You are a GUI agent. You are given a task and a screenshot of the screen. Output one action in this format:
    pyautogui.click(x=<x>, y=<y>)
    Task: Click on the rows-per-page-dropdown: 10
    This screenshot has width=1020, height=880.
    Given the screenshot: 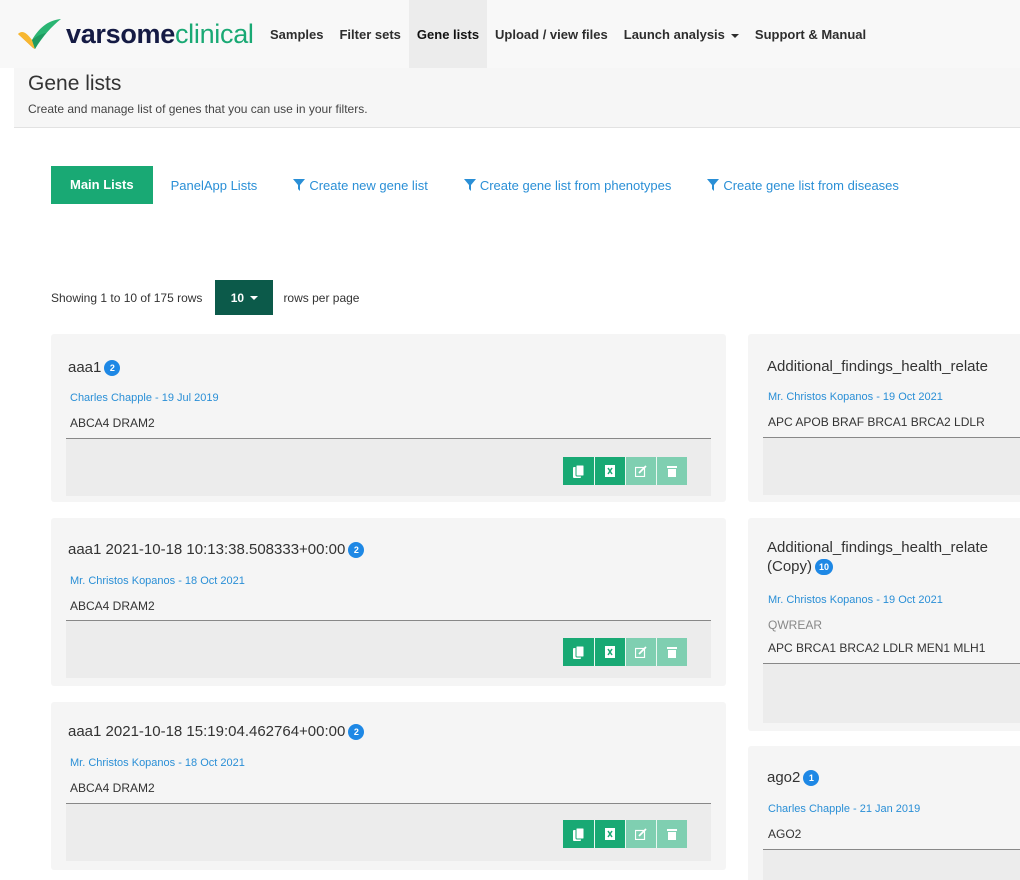 What is the action you would take?
    pyautogui.click(x=244, y=297)
    